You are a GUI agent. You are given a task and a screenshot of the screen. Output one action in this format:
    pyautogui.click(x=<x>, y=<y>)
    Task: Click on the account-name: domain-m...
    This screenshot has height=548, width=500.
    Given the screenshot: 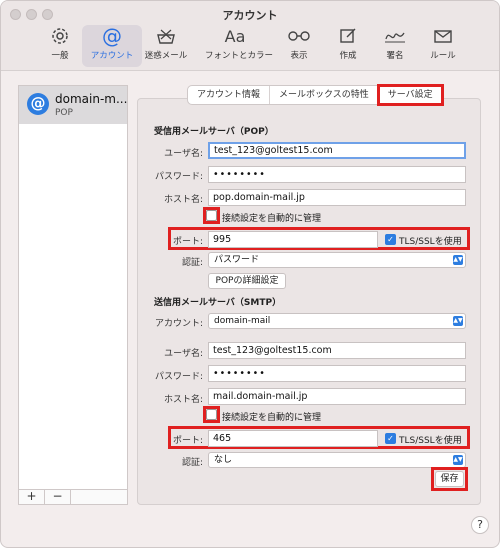 What is the action you would take?
    pyautogui.click(x=91, y=99)
    